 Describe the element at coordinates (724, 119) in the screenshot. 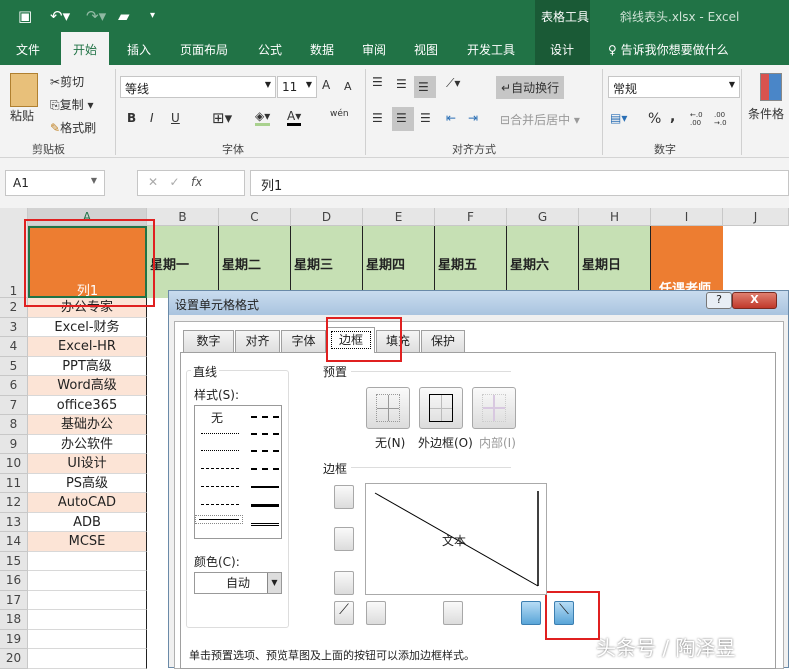

I see `decrease-decimal-button: .00 →.0` at that location.